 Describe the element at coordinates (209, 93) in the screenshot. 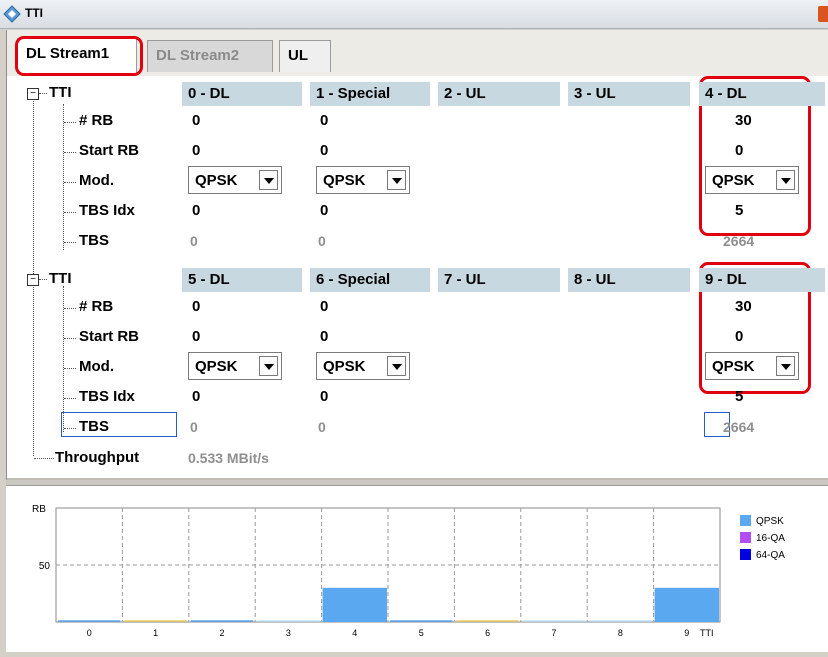

I see `column-header: 0 - DL` at that location.